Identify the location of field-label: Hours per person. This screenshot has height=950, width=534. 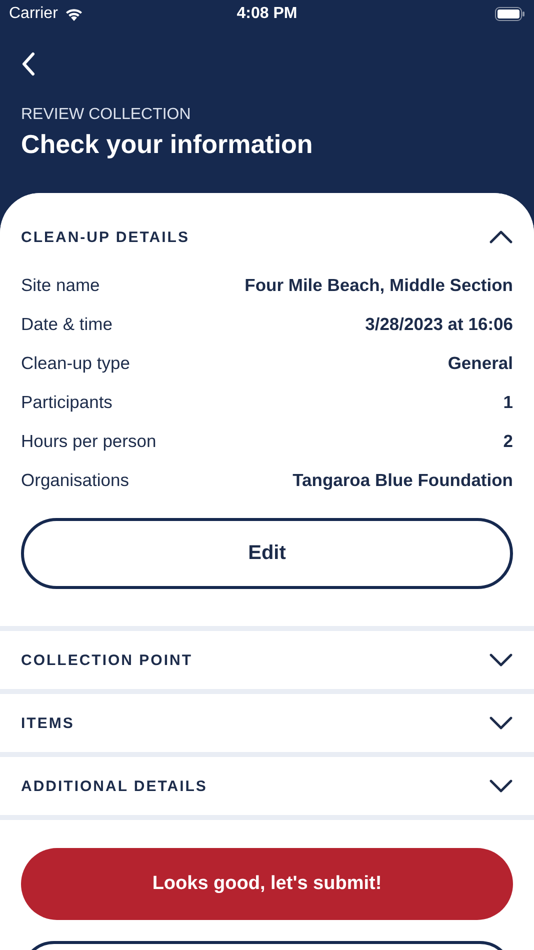
(88, 441).